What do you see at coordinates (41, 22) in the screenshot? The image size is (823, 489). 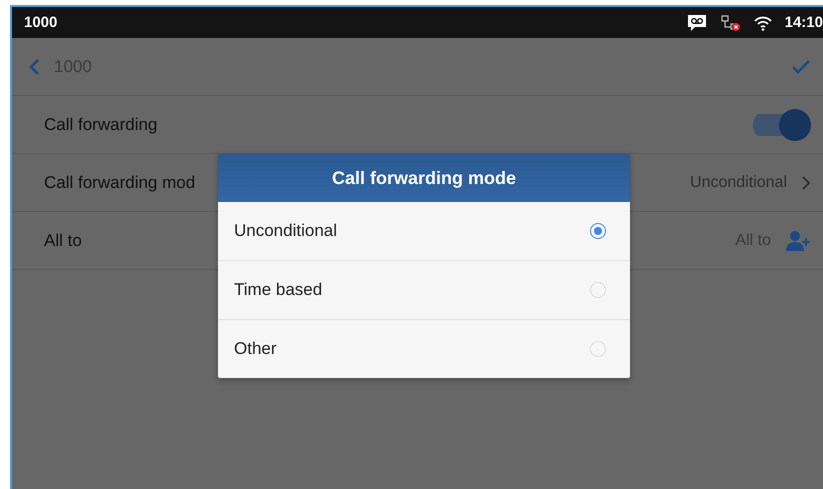 I see `status-title: 1000` at bounding box center [41, 22].